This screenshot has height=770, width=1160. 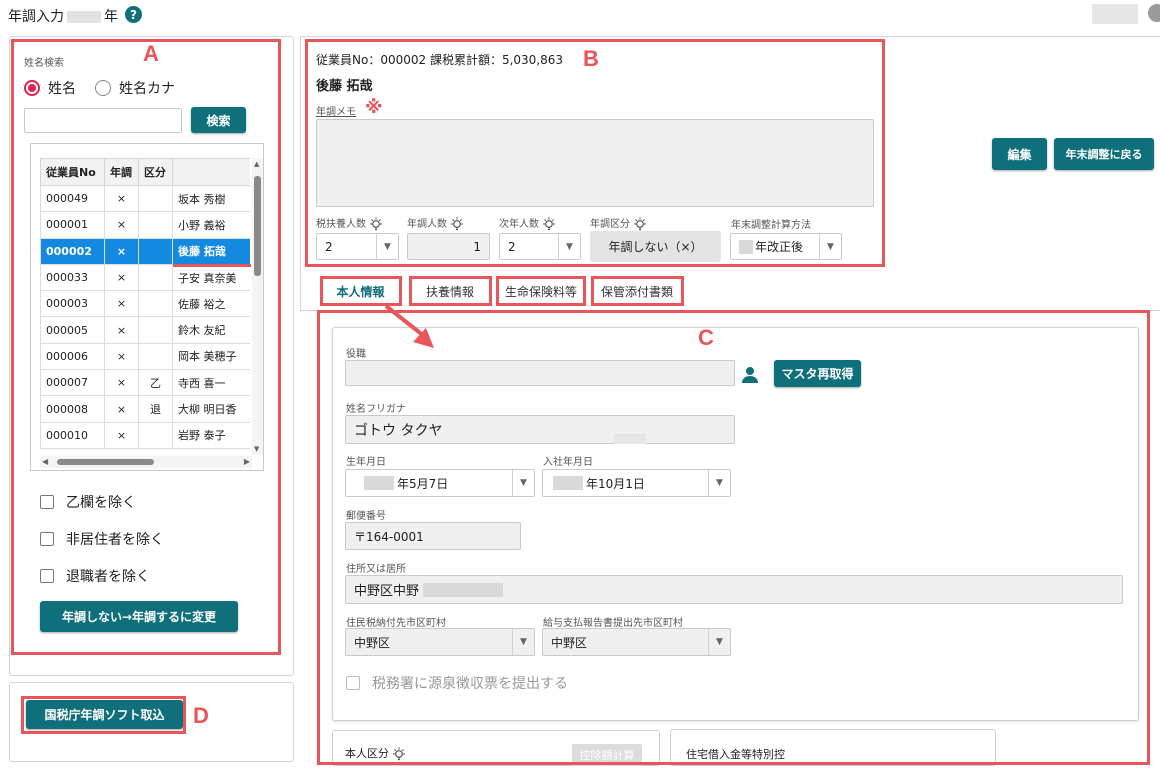 I want to click on cell-no: 000005, so click(x=72, y=330).